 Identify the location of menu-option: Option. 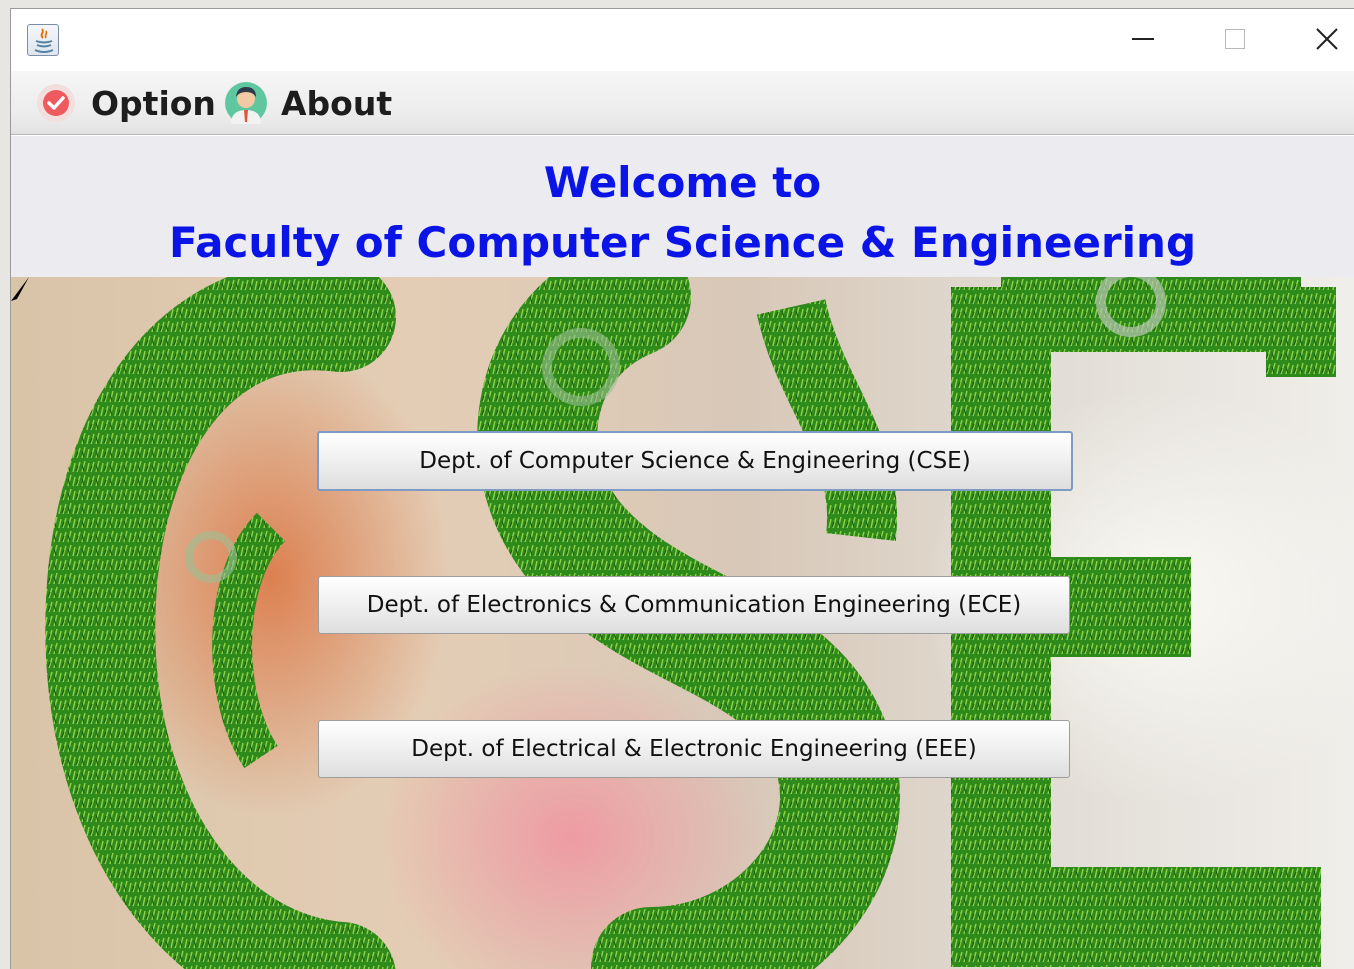
(124, 103).